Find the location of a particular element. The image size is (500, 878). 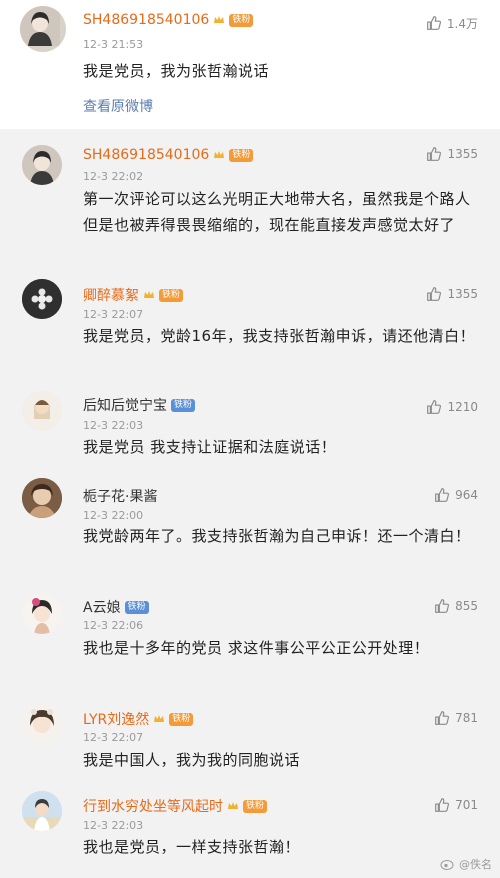

comment-text: 我也是党员，一样支持张哲瀚！ is located at coordinates (192, 847).